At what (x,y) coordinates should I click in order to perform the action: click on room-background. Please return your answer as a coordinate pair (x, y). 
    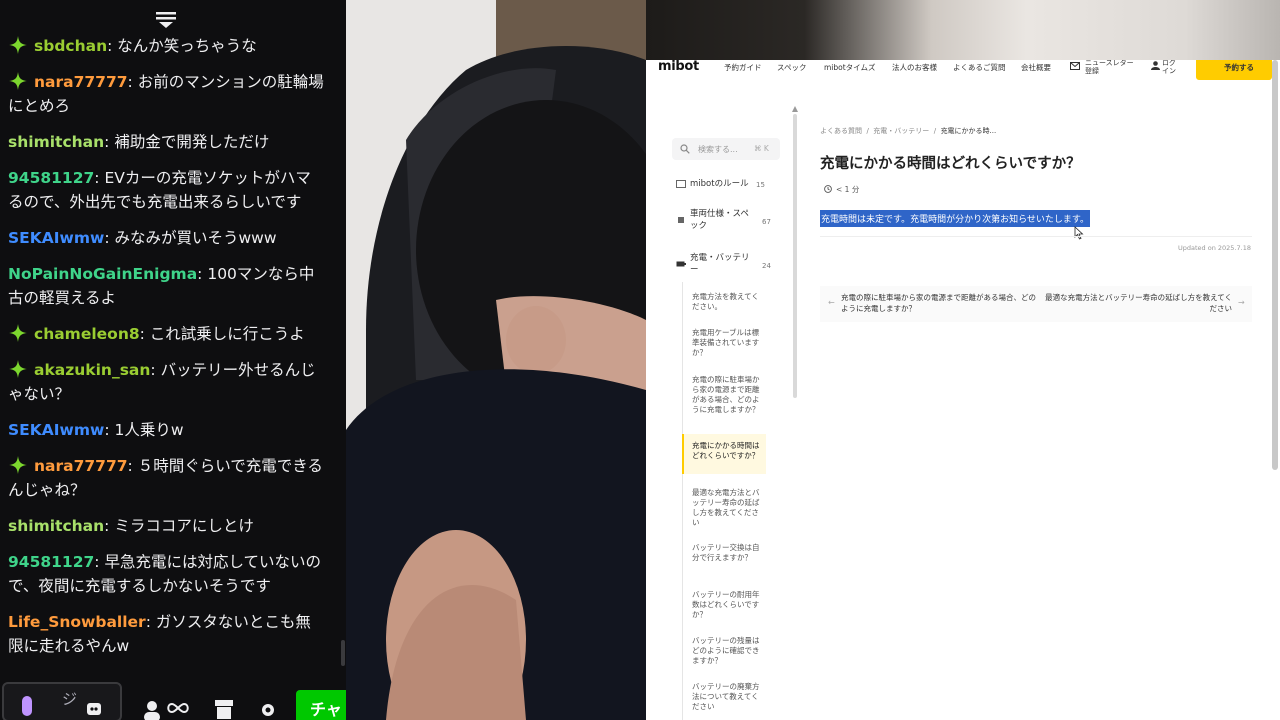
    Looking at the image, I should click on (963, 31).